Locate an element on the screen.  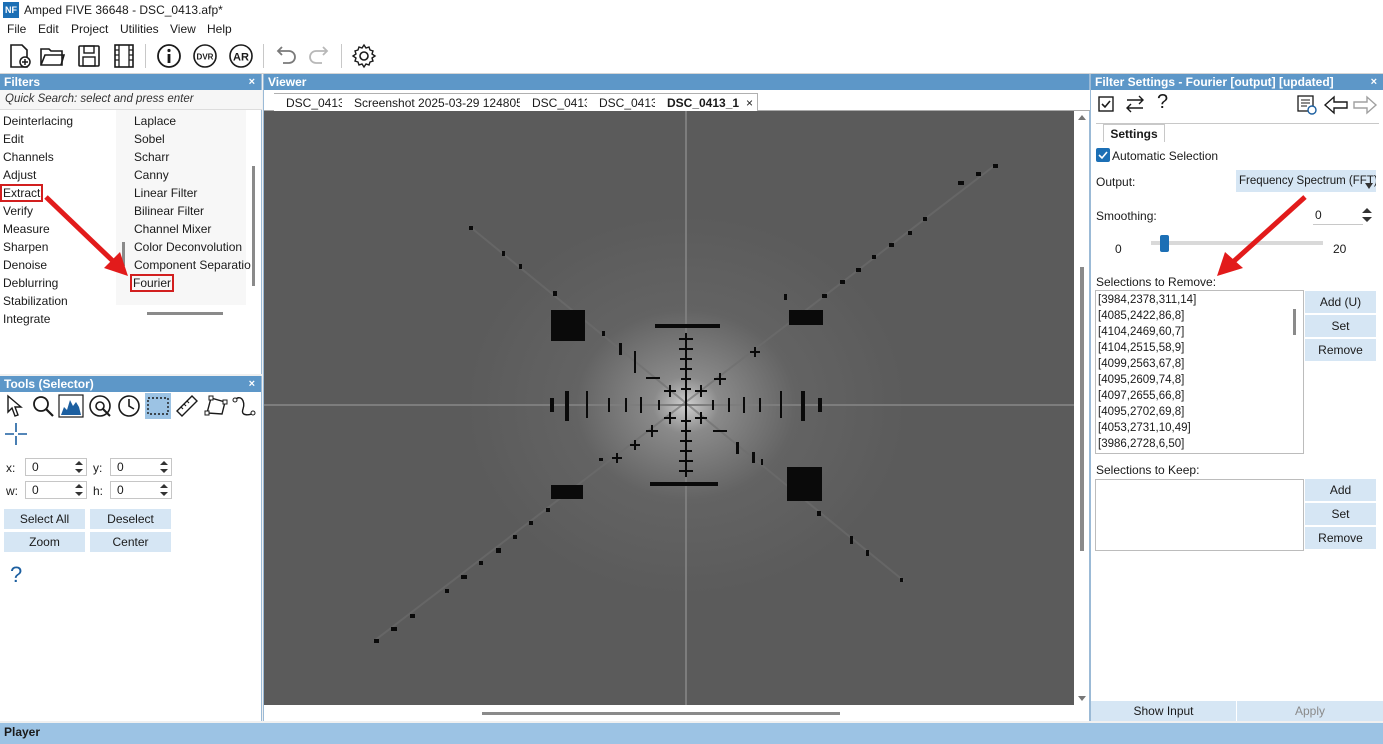
list-item: [3984,2378,311,14] is located at coordinates (1147, 300).